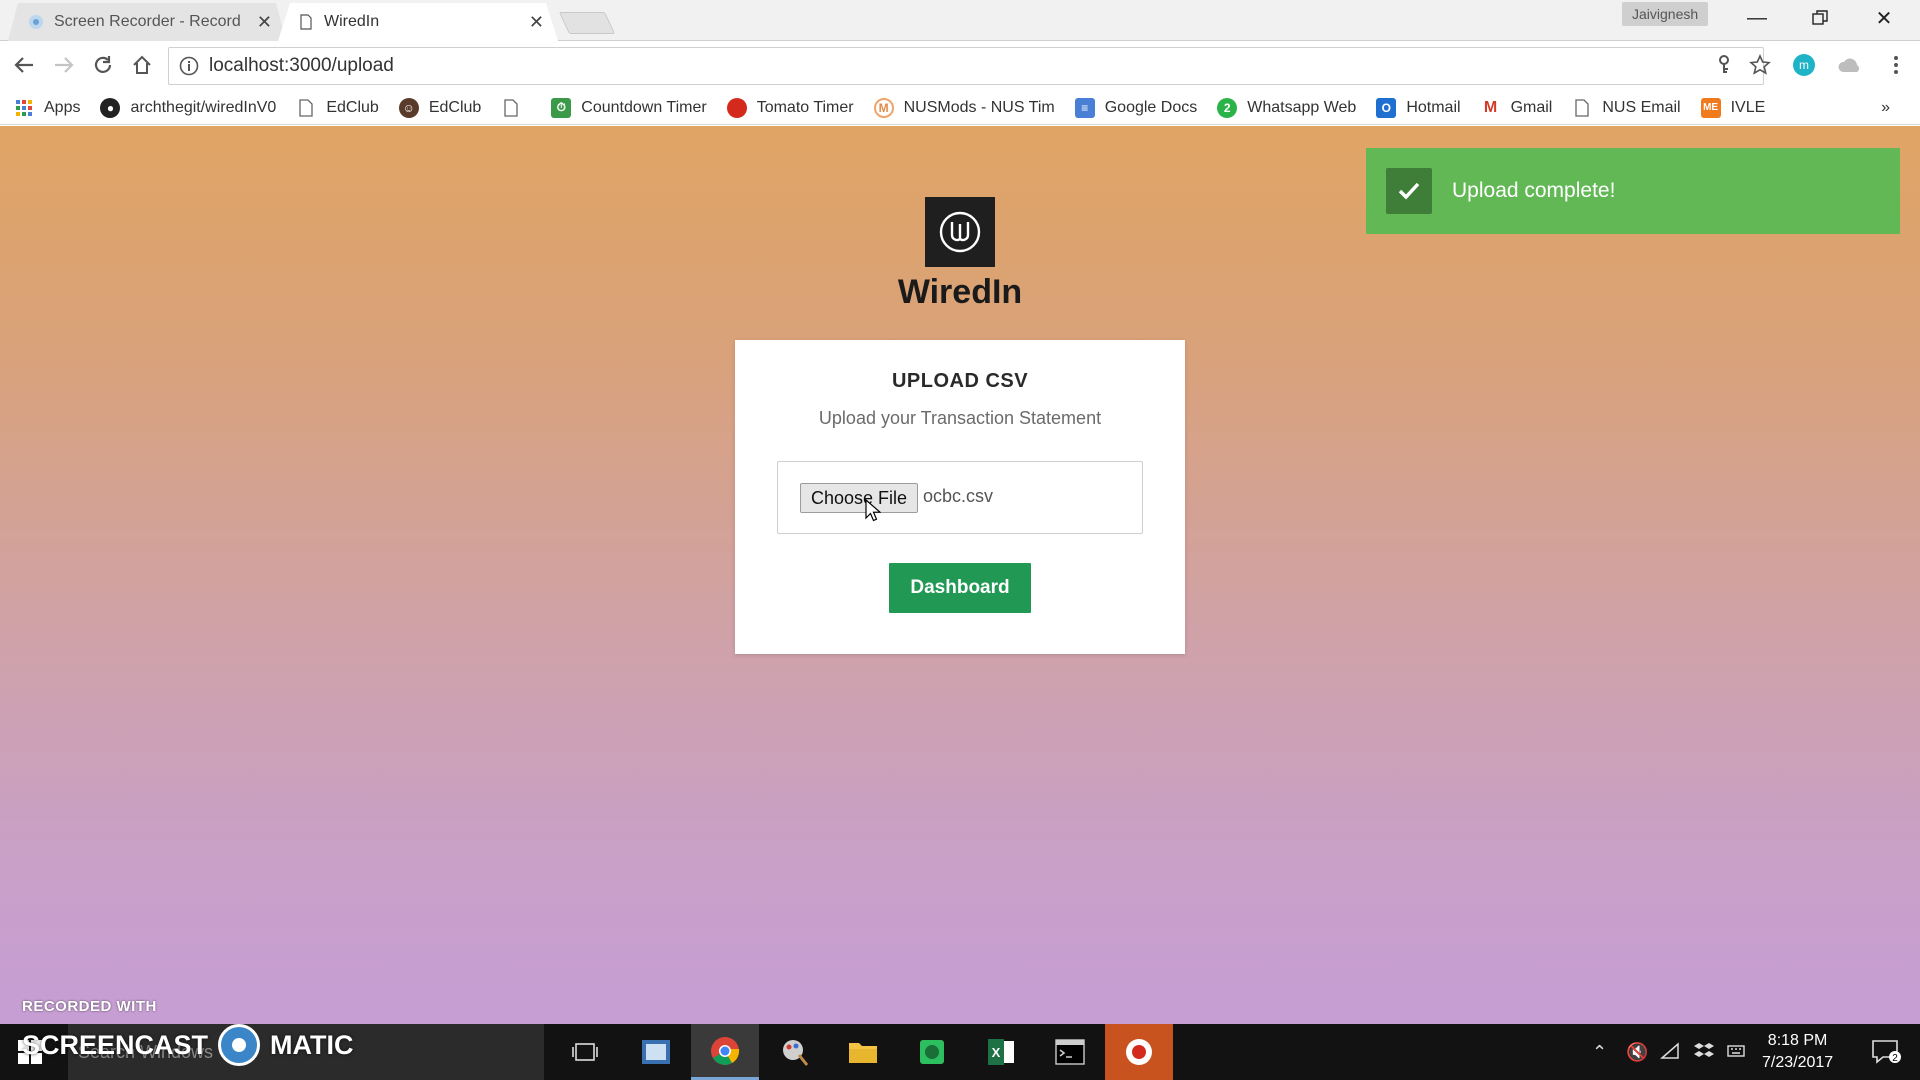  I want to click on bookmark-edclub-1: EdClub, so click(337, 108).